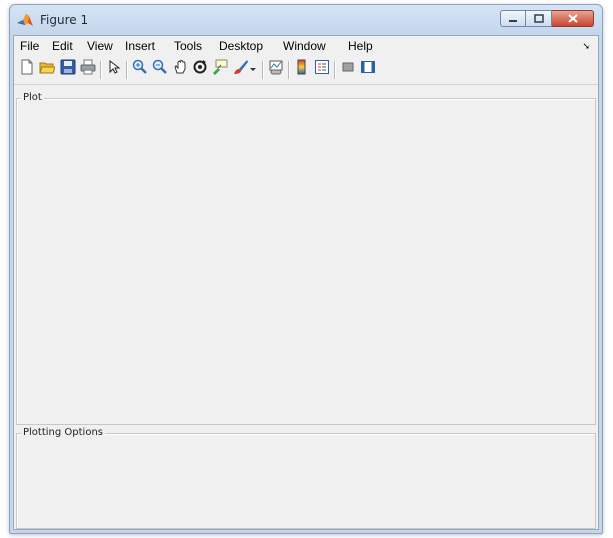  I want to click on window-controls, so click(547, 19).